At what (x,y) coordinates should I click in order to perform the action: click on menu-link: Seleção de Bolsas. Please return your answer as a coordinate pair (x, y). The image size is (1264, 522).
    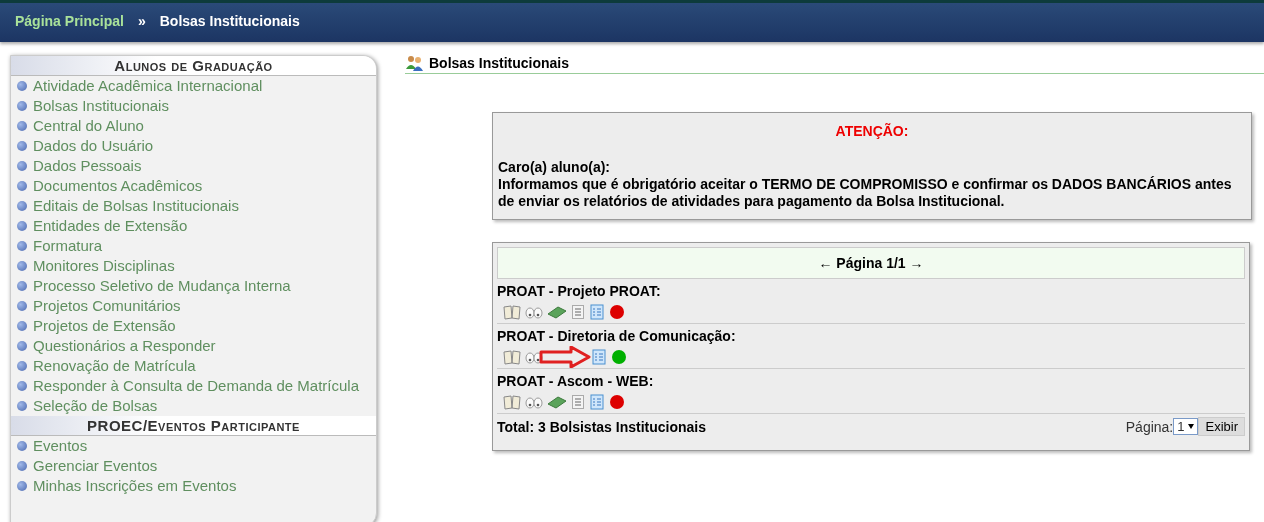
    Looking at the image, I should click on (95, 405).